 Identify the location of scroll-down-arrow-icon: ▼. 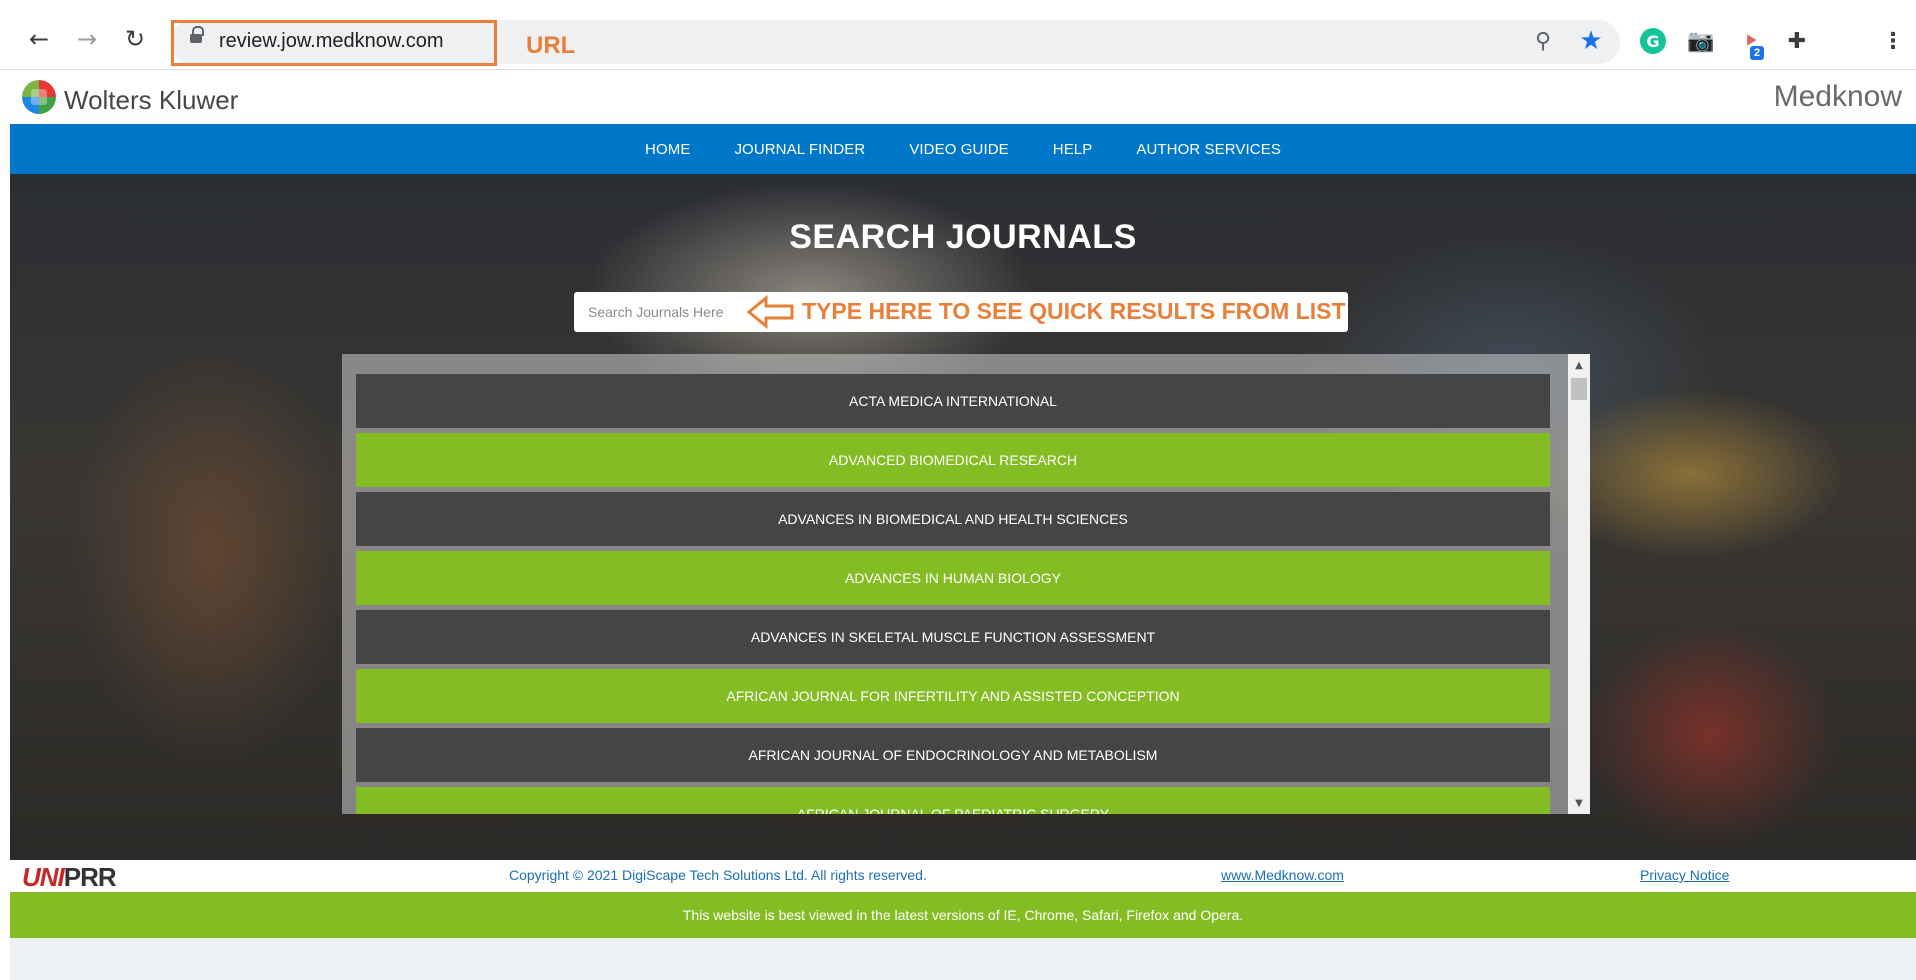
(1579, 803).